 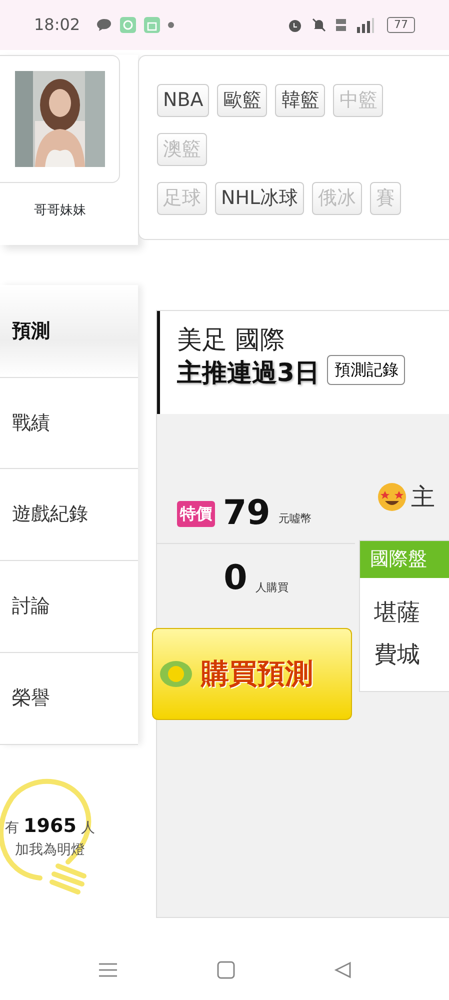 I want to click on tag-chip: NBA, so click(x=183, y=100).